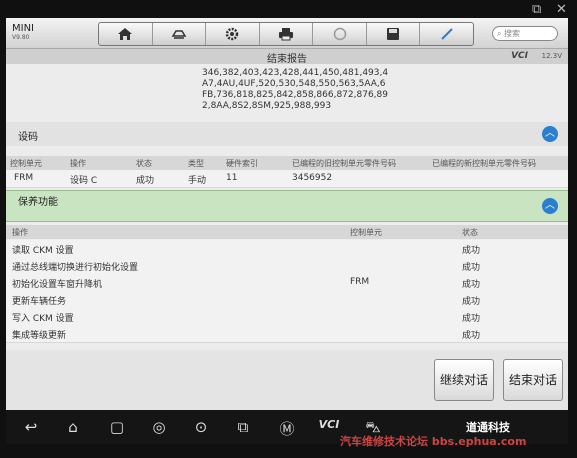 The image size is (577, 458). I want to click on title-bar: 结束报告 VCI 12.3V, so click(287, 57).